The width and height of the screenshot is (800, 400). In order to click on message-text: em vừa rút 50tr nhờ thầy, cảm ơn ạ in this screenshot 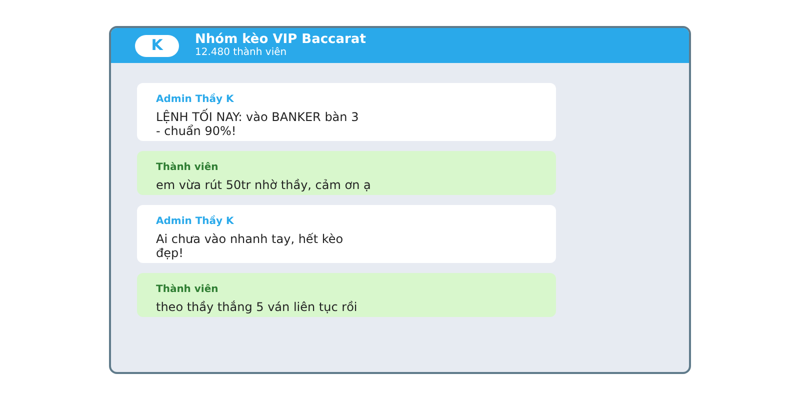, I will do `click(264, 185)`.